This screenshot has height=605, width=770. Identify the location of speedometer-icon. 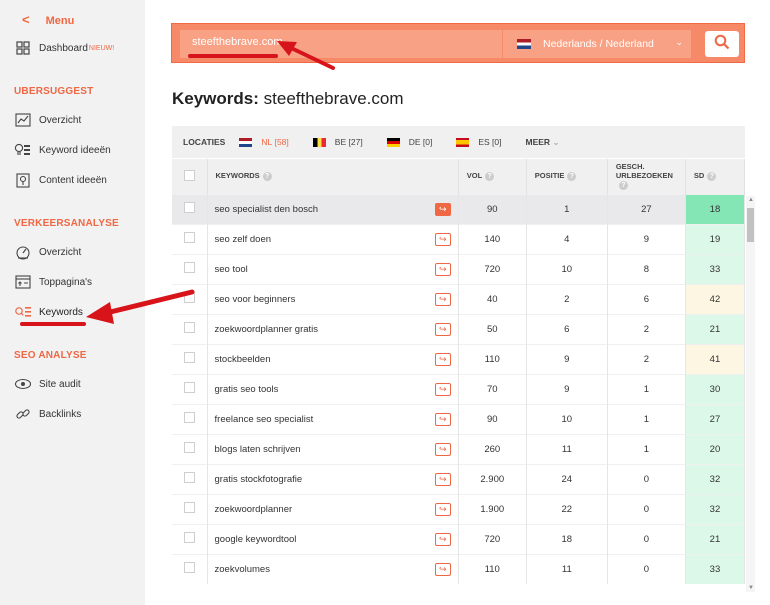
(23, 252).